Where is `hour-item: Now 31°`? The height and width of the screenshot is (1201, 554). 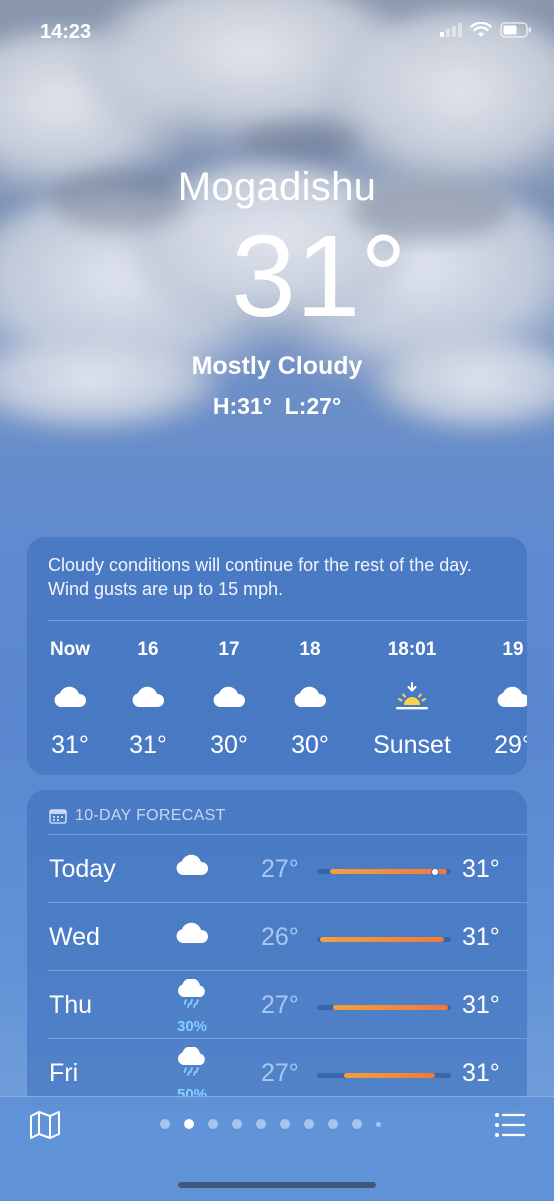 hour-item: Now 31° is located at coordinates (70, 699).